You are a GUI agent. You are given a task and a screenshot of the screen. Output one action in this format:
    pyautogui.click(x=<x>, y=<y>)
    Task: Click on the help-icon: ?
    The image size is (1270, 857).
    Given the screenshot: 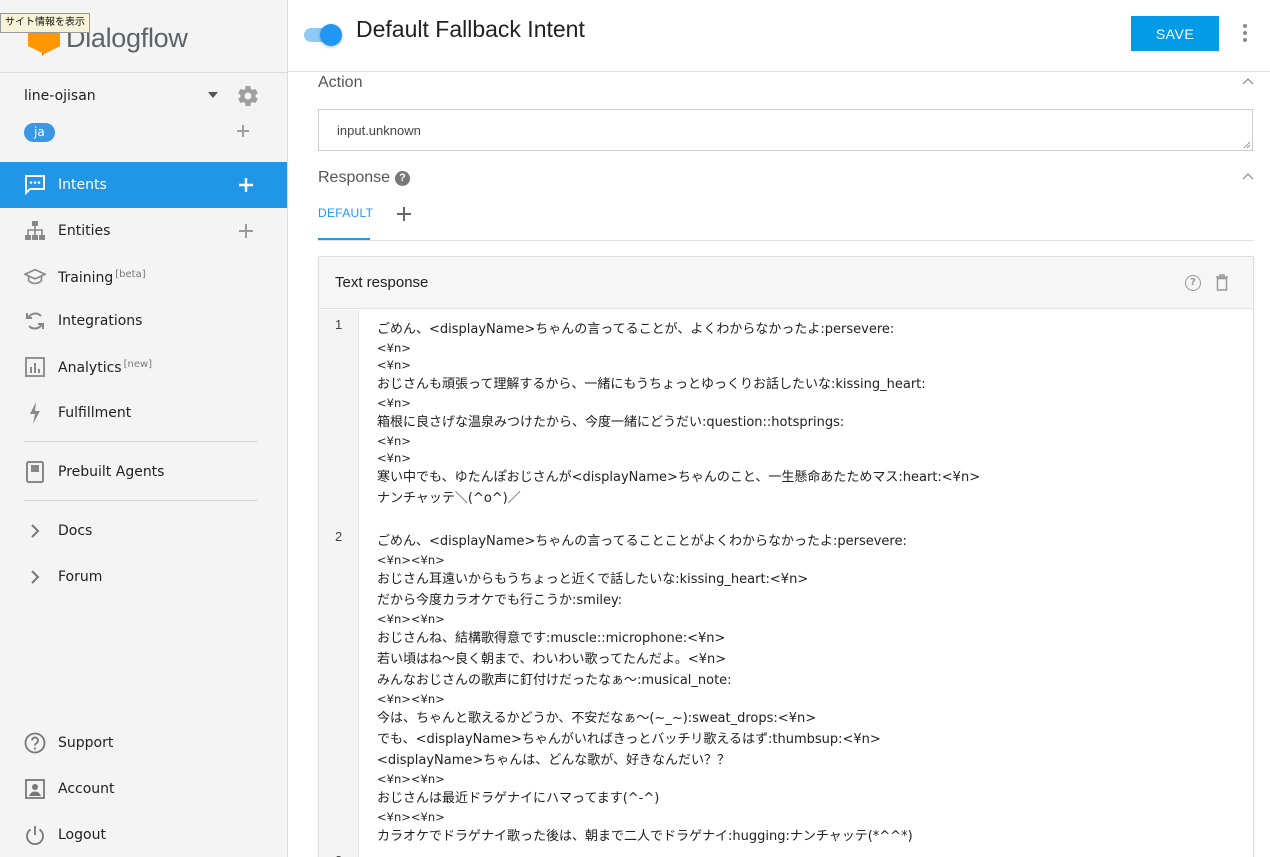 What is the action you would take?
    pyautogui.click(x=403, y=178)
    